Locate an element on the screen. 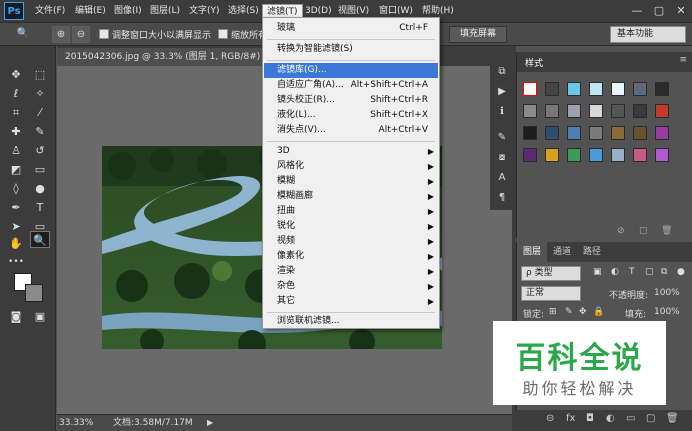 The image size is (692, 431). more-tools-icon: ••• is located at coordinates (16, 262).